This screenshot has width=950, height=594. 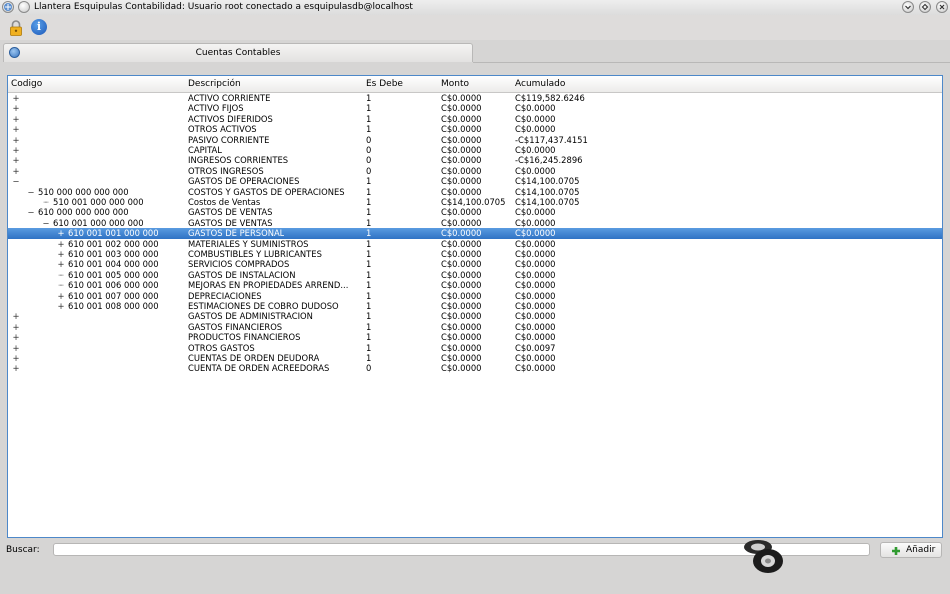 What do you see at coordinates (475, 337) in the screenshot?
I see `tree-row: + PRODUCTOS FINANCIEROS 1 C$0.0000 C$0.0000` at bounding box center [475, 337].